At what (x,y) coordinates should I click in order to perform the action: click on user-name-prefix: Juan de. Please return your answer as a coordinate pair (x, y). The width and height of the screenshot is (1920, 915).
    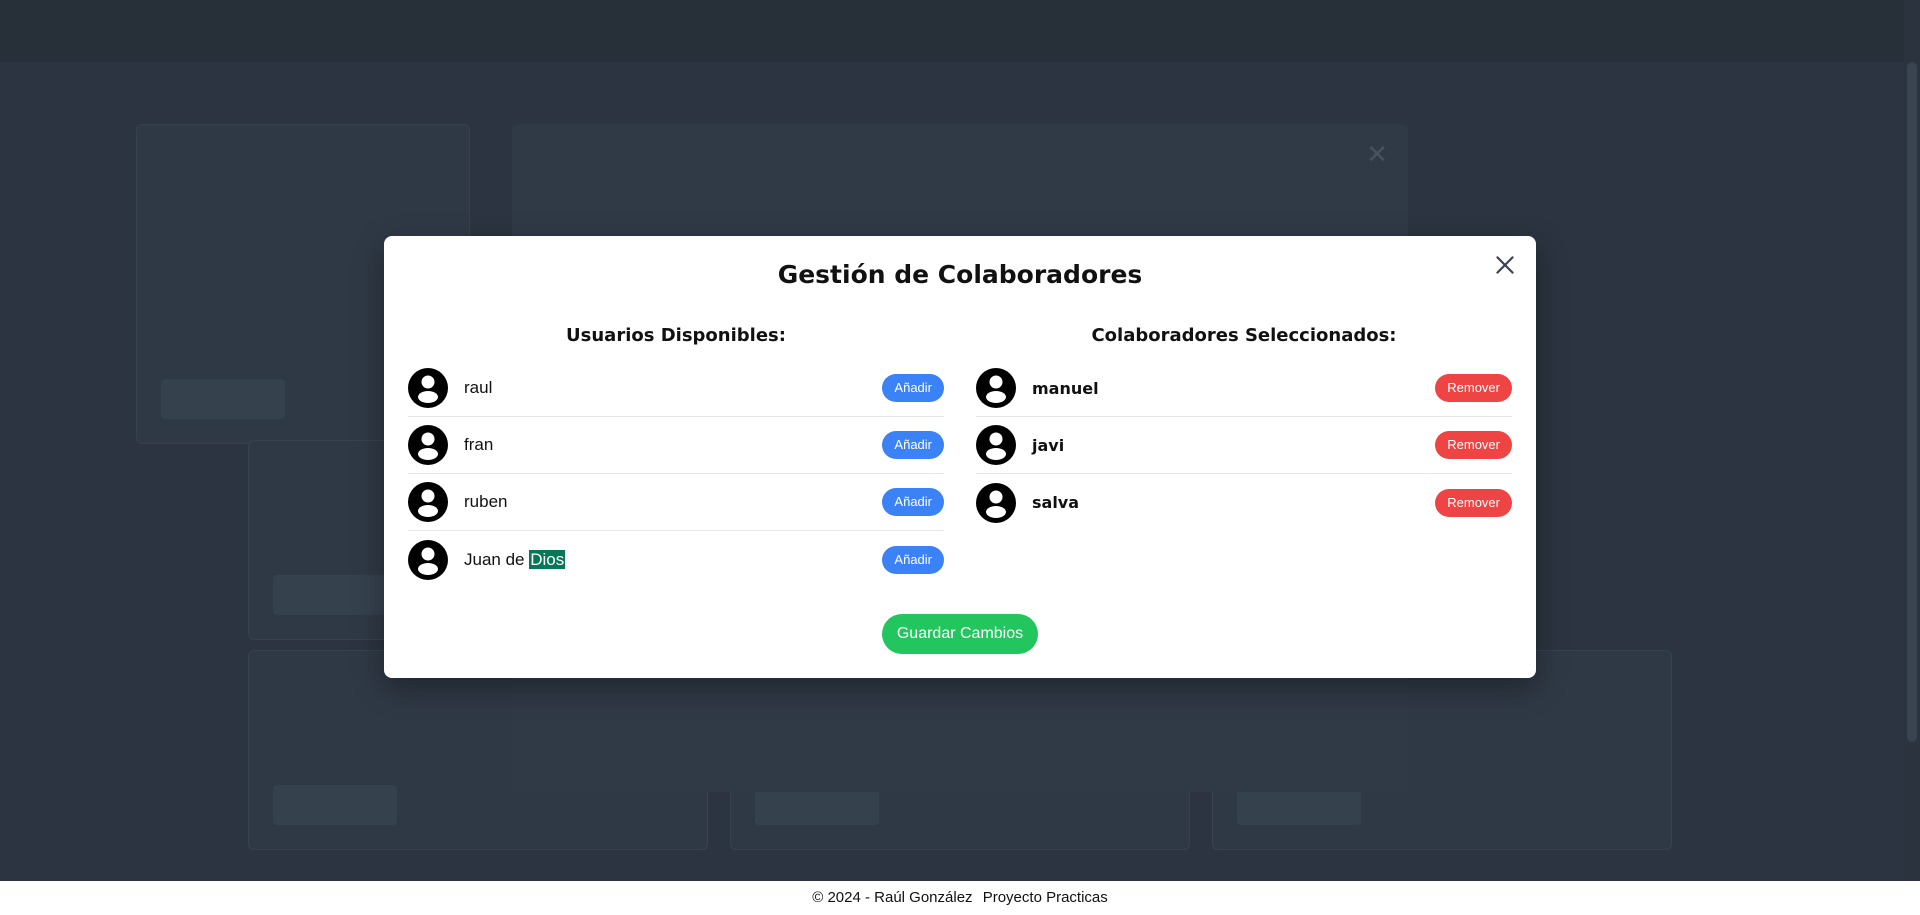
    Looking at the image, I should click on (497, 559).